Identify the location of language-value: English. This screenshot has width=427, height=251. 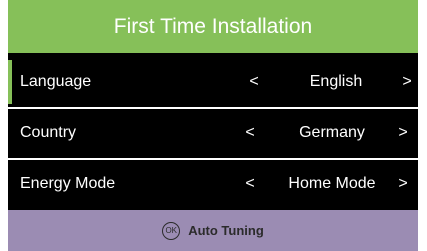
(336, 81).